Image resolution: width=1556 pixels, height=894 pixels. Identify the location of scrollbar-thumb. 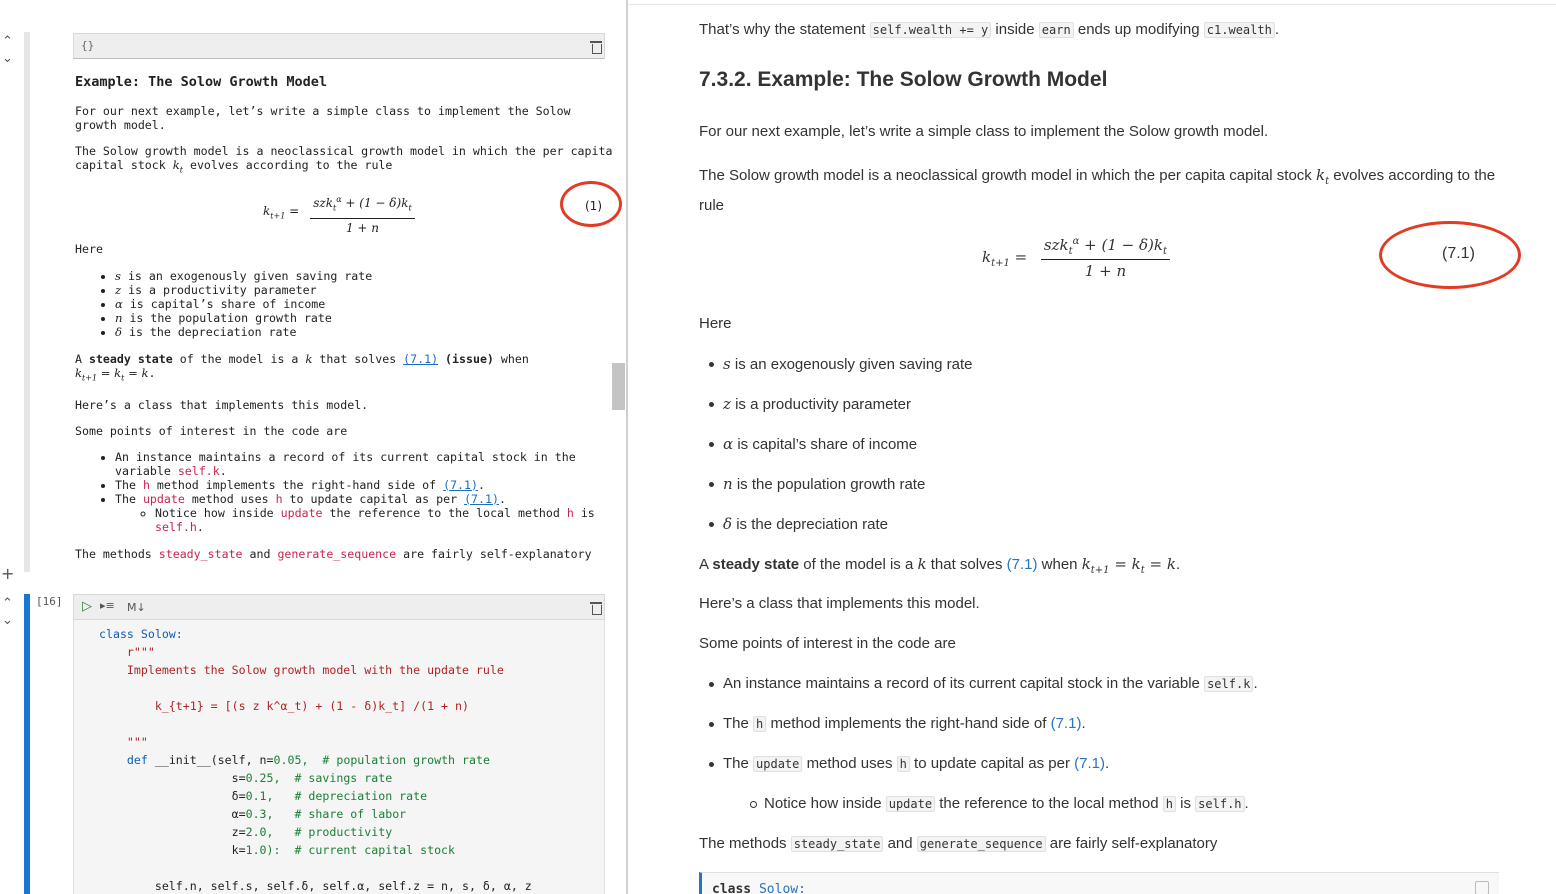
(618, 386).